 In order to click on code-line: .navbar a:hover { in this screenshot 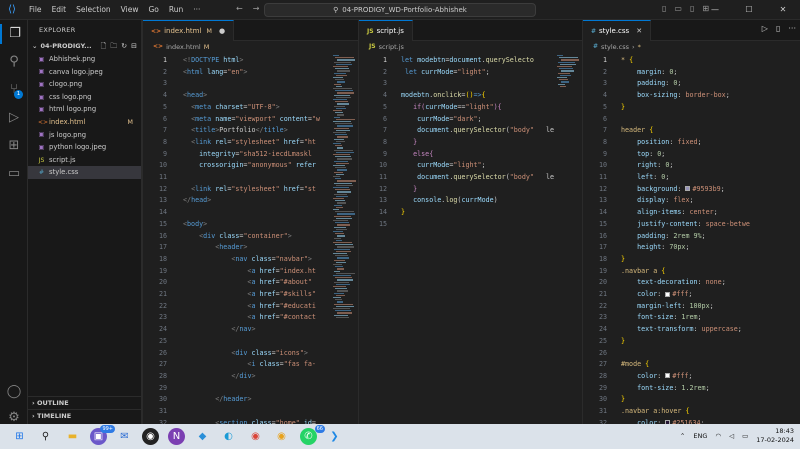, I will do `click(655, 412)`.